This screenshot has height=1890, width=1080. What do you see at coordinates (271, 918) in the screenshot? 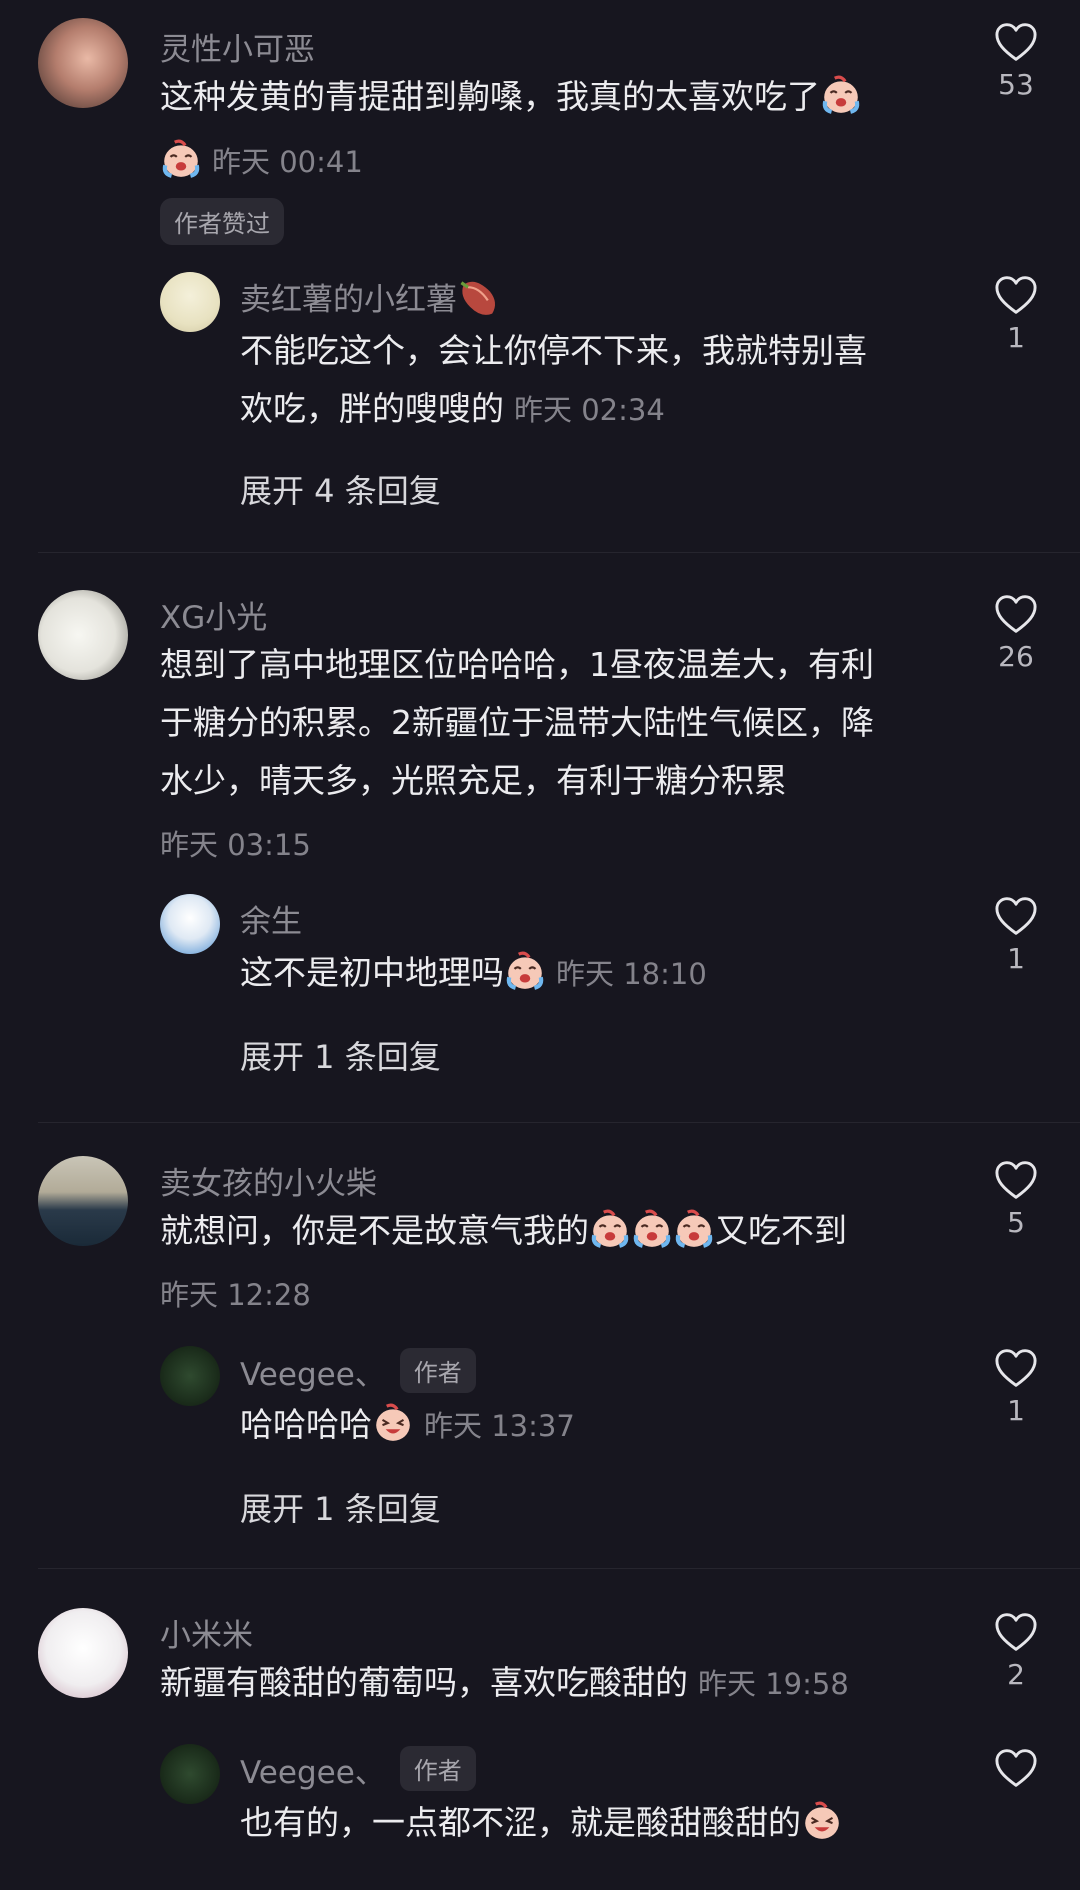
I see `reply-username: 余生` at bounding box center [271, 918].